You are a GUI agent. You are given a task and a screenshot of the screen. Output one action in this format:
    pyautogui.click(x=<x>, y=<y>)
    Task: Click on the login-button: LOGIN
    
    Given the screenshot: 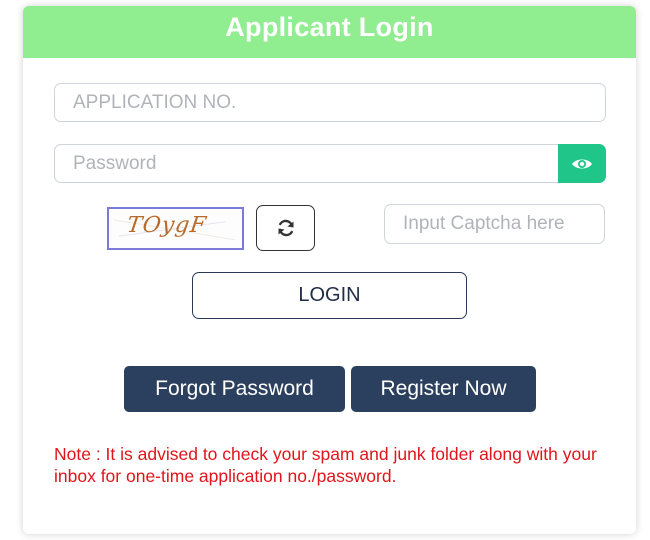 What is the action you would take?
    pyautogui.click(x=329, y=295)
    